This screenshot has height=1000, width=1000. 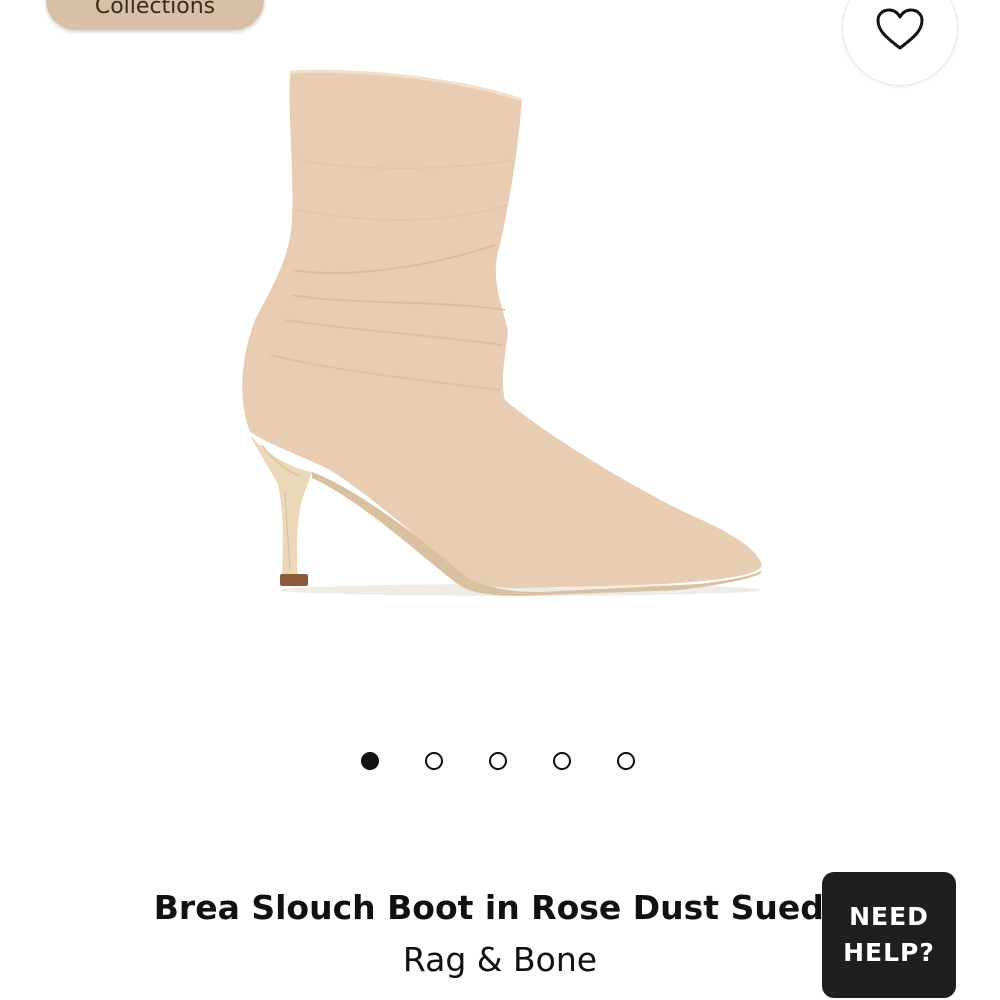 I want to click on collections-button: Collections, so click(x=155, y=15).